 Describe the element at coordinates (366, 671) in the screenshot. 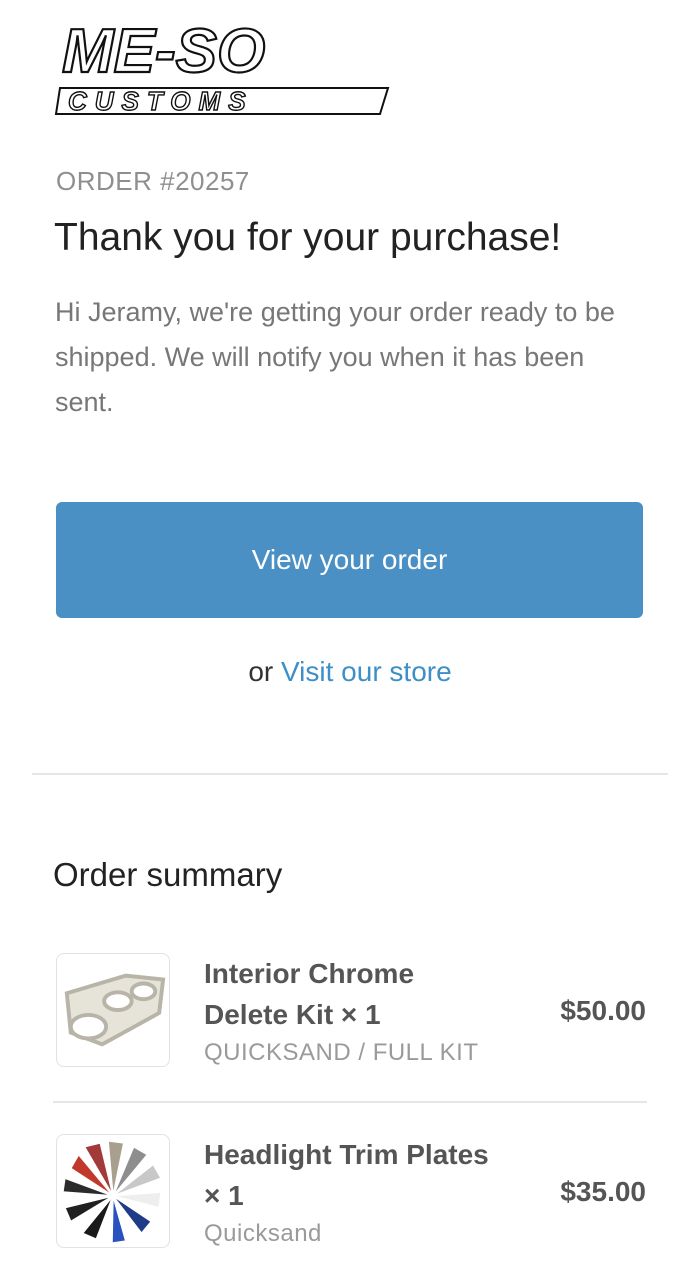

I see `visit-store-link: Visit our store` at that location.